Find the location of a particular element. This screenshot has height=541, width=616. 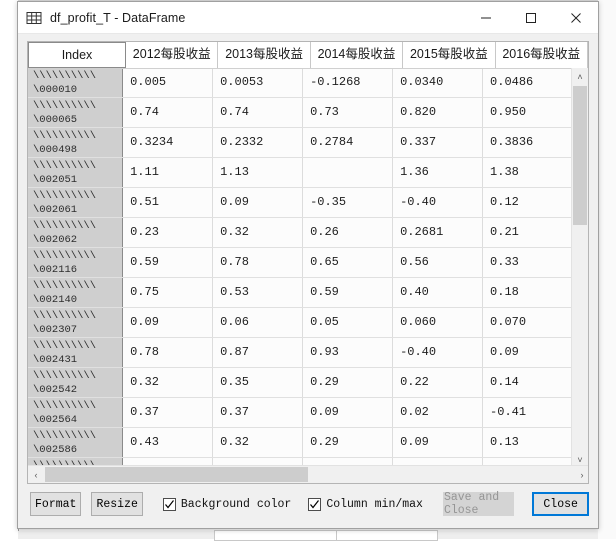

close-button: Close is located at coordinates (560, 504).